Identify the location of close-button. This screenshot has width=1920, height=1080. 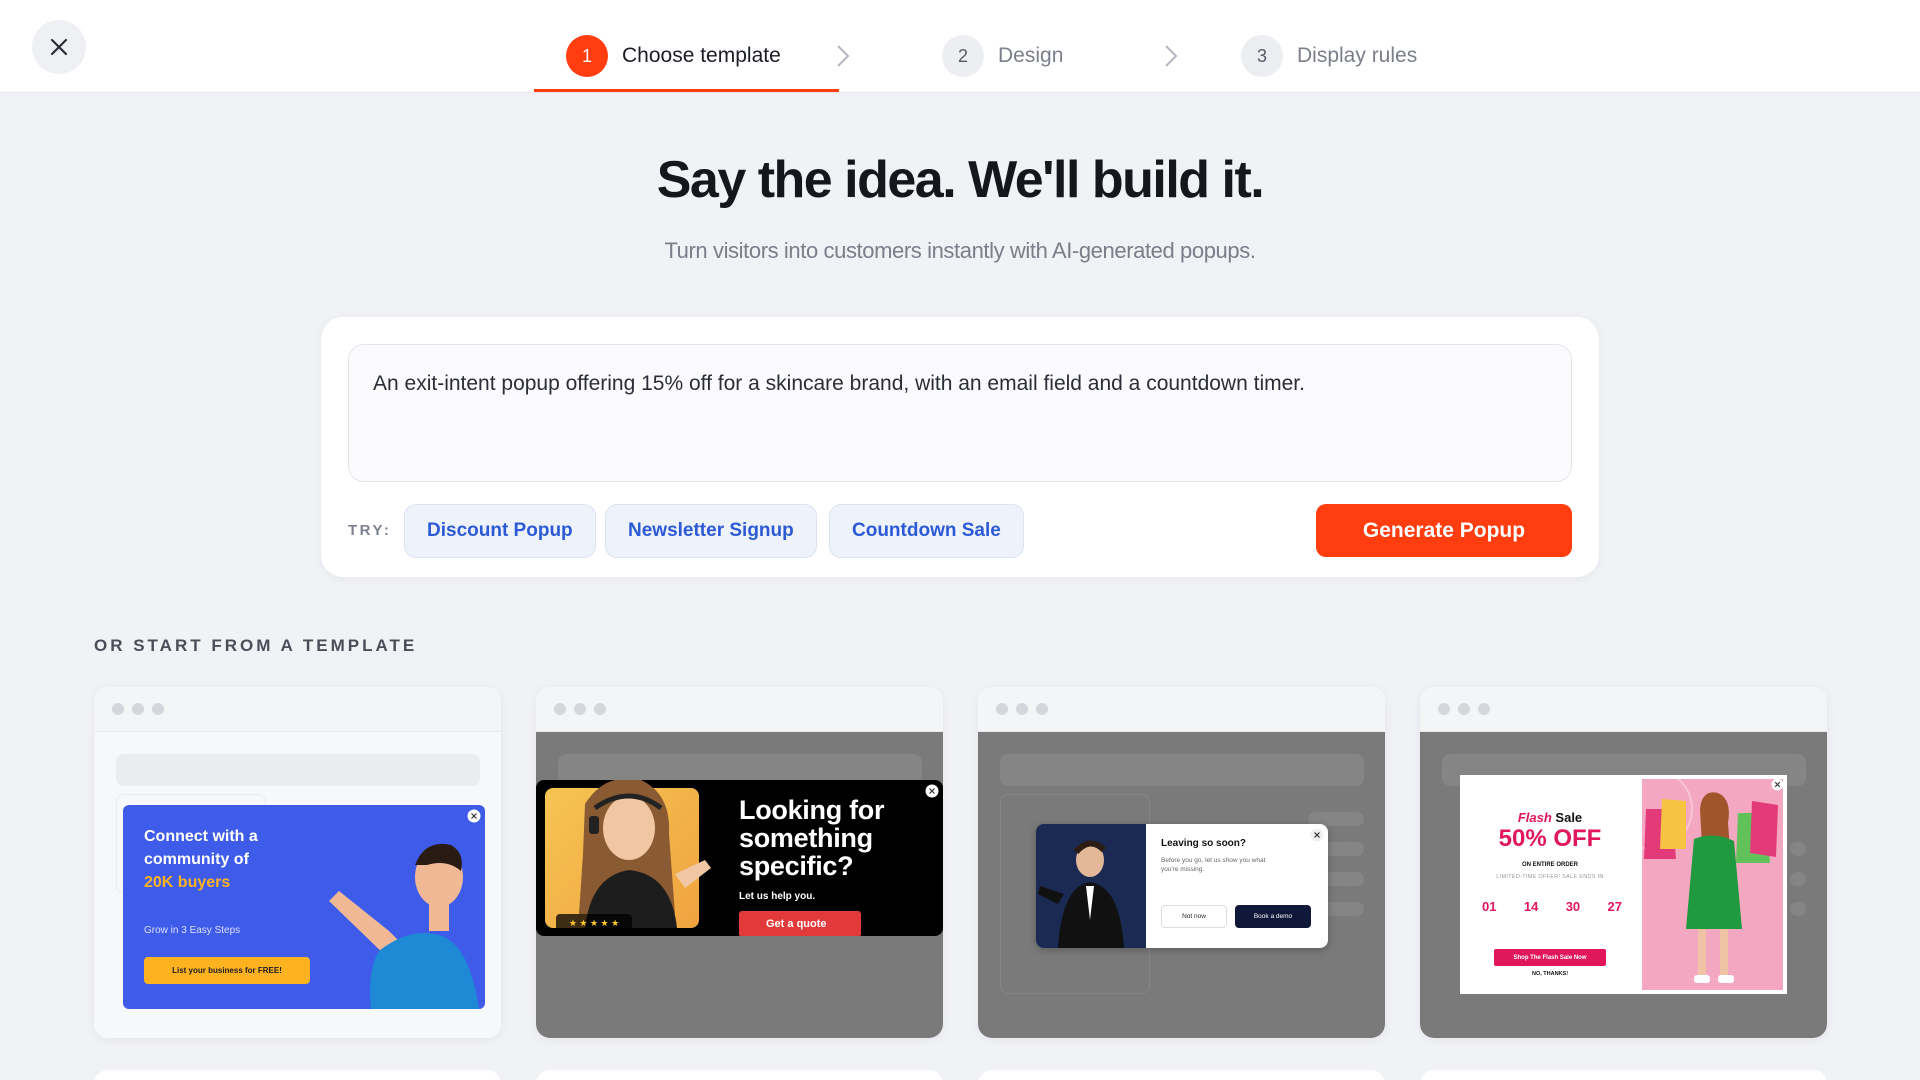
(59, 47).